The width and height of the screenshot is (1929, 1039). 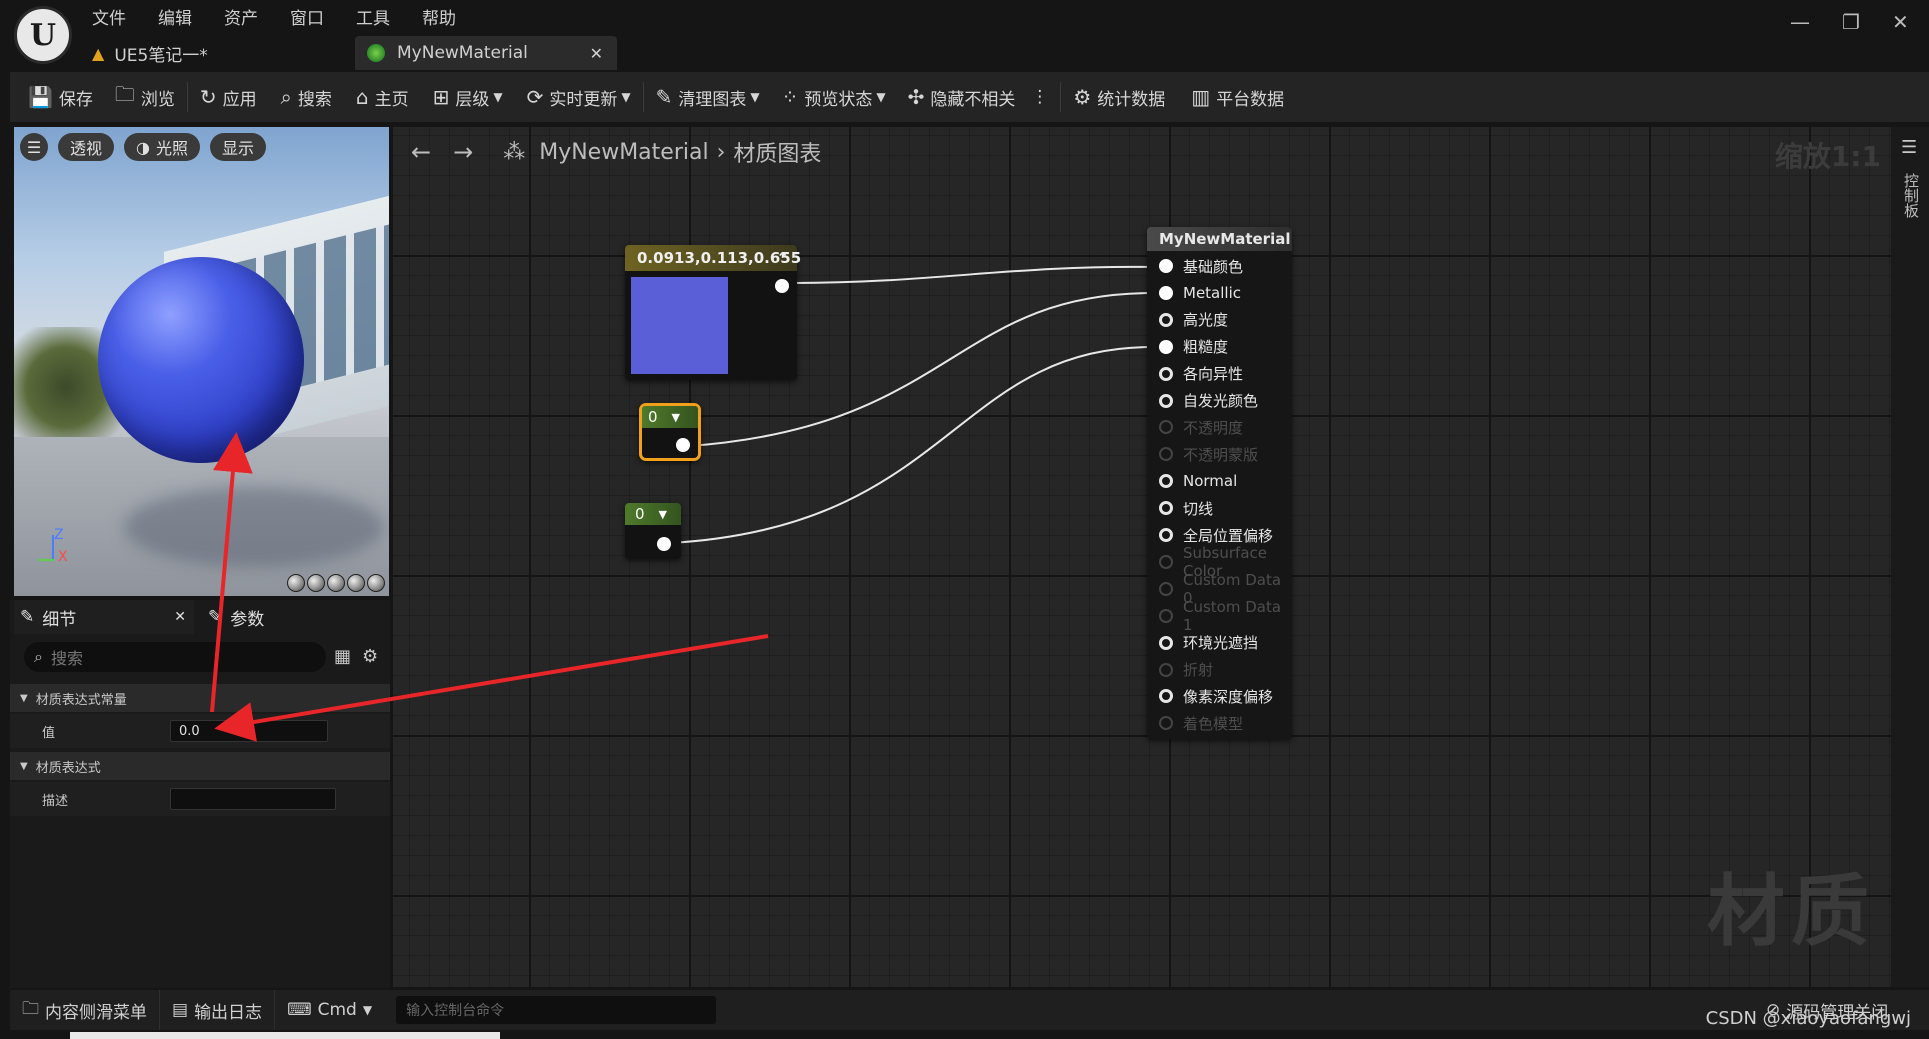 What do you see at coordinates (1186, 508) in the screenshot?
I see `material-input-row: 切线` at bounding box center [1186, 508].